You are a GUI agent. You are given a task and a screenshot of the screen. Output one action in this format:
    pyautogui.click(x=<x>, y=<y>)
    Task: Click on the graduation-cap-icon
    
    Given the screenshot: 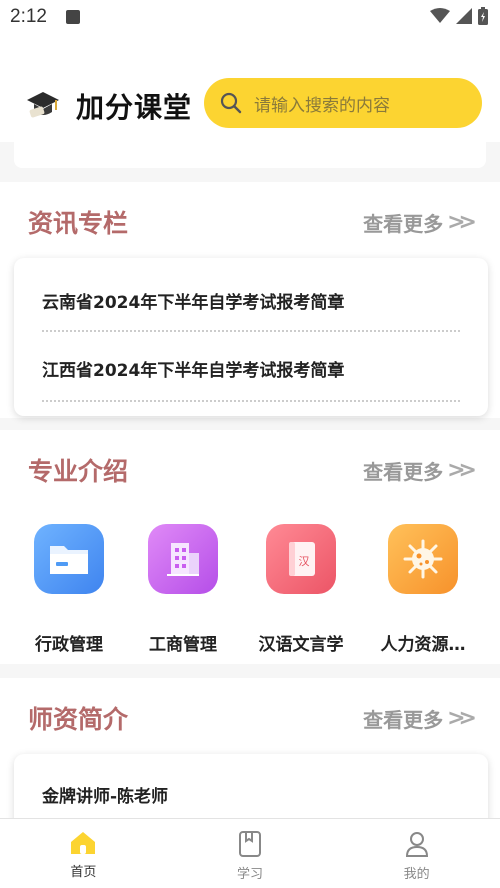 What is the action you would take?
    pyautogui.click(x=43, y=105)
    